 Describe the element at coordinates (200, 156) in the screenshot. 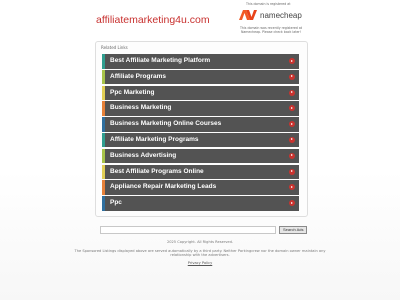

I see `related-link-item: Business Advertising` at that location.